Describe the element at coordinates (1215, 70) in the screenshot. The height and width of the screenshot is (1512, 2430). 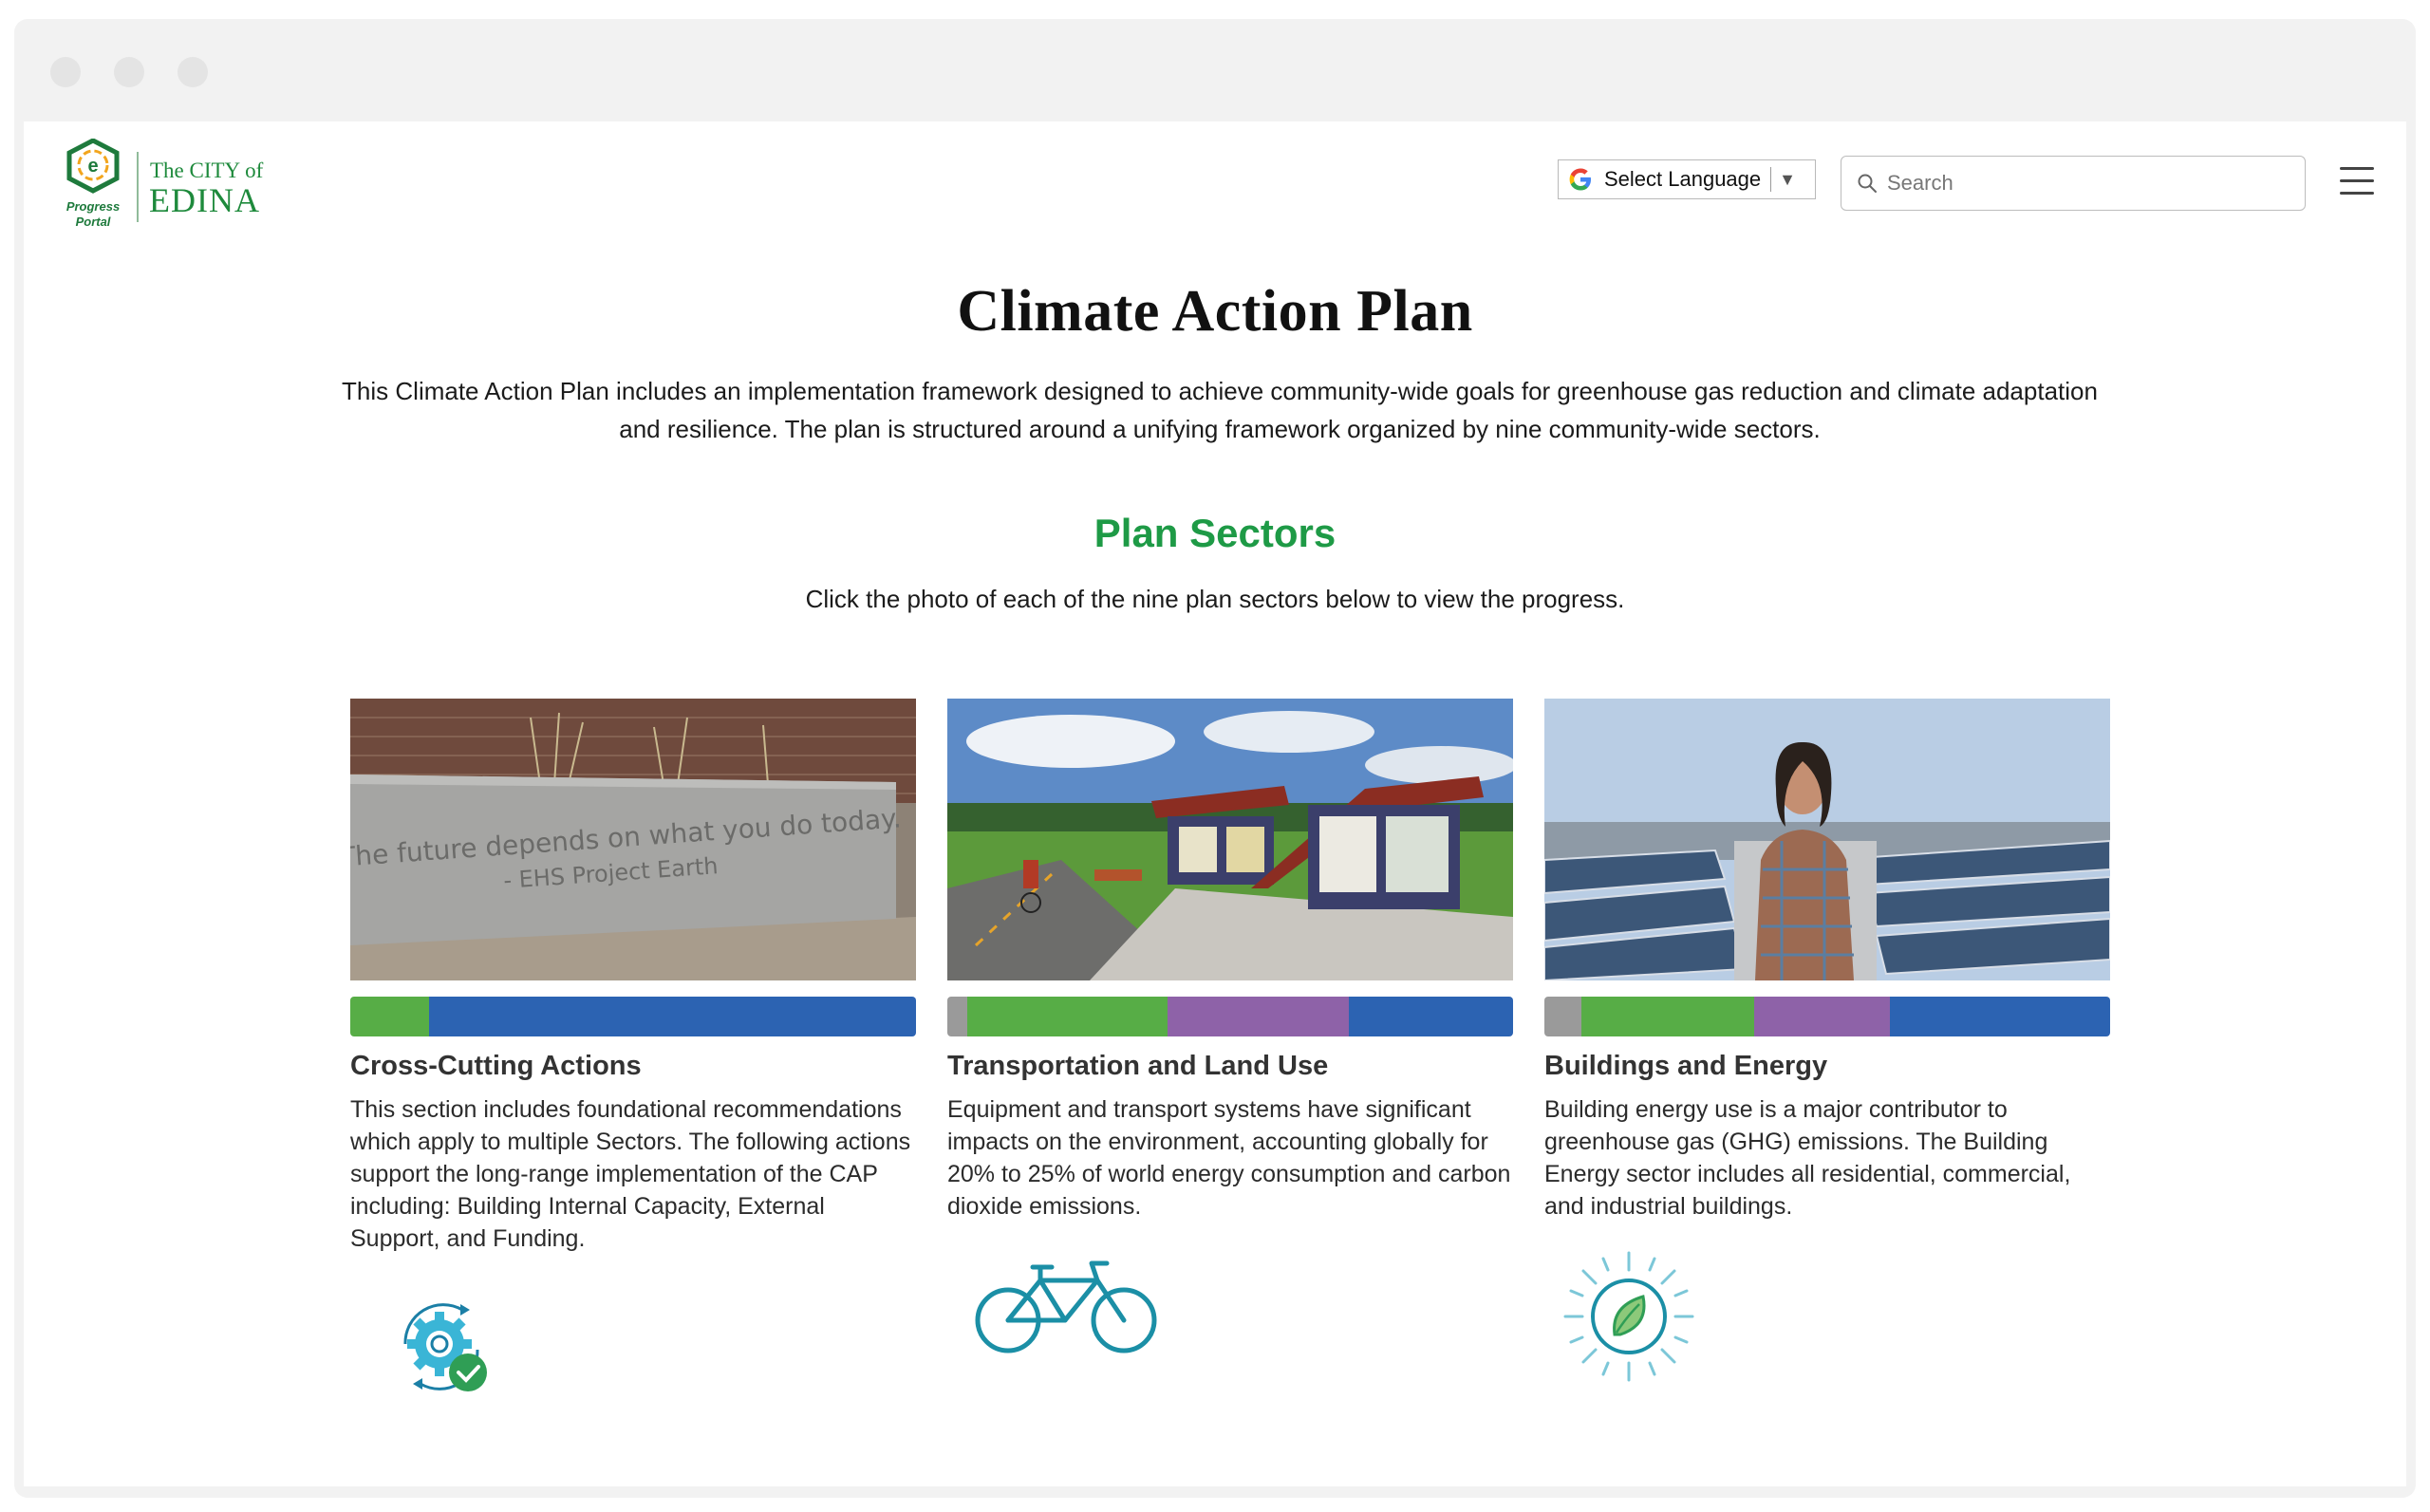
I see `window-titlebar` at that location.